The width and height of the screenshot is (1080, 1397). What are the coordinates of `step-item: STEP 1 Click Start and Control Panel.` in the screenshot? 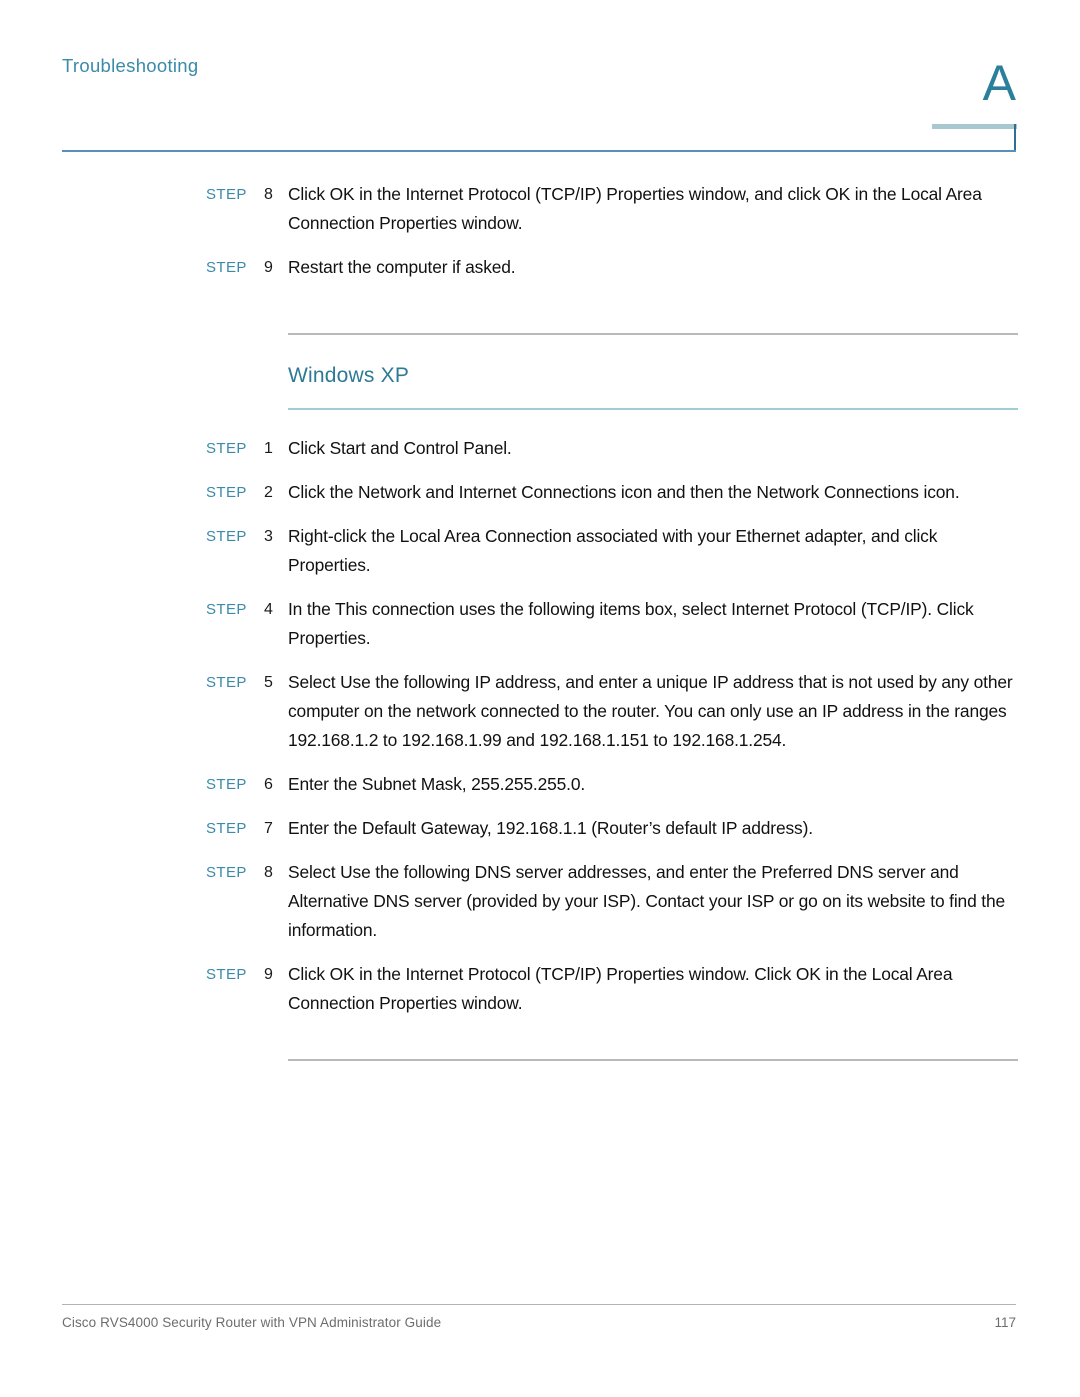 It's located at (612, 448).